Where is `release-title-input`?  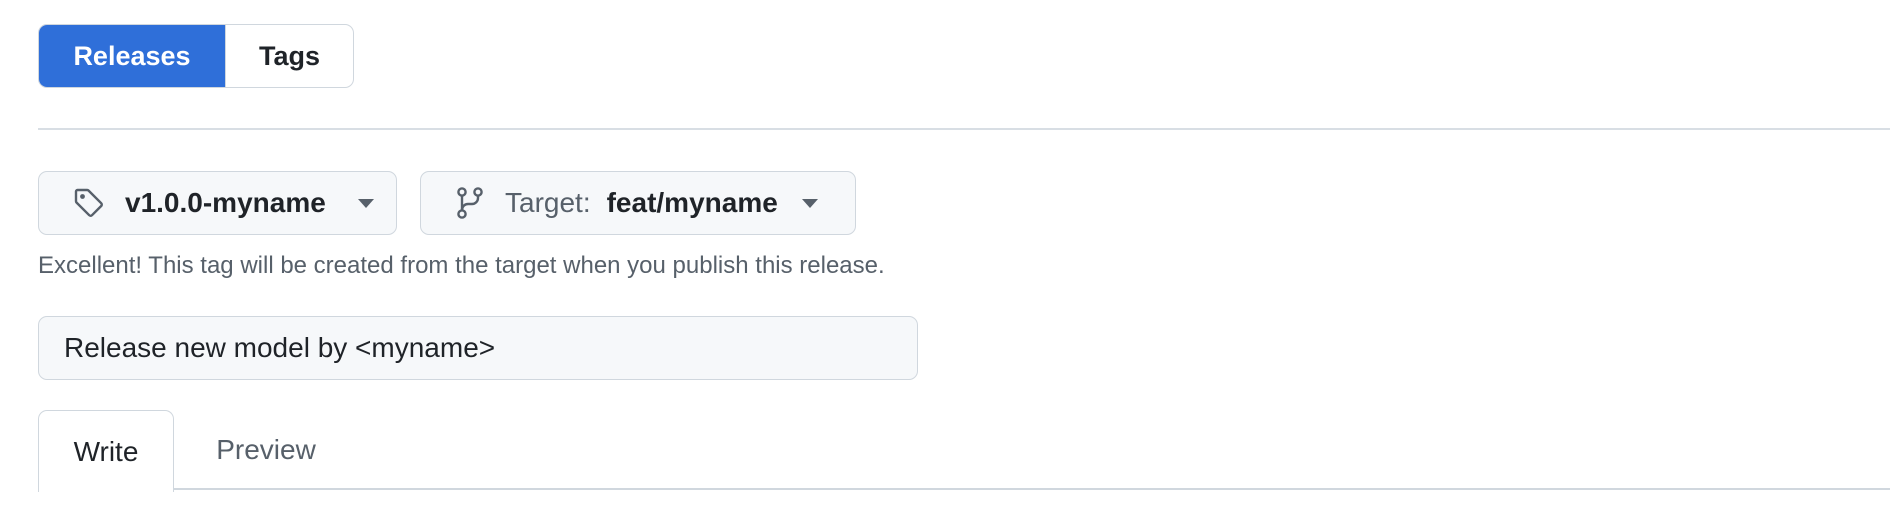
release-title-input is located at coordinates (478, 348).